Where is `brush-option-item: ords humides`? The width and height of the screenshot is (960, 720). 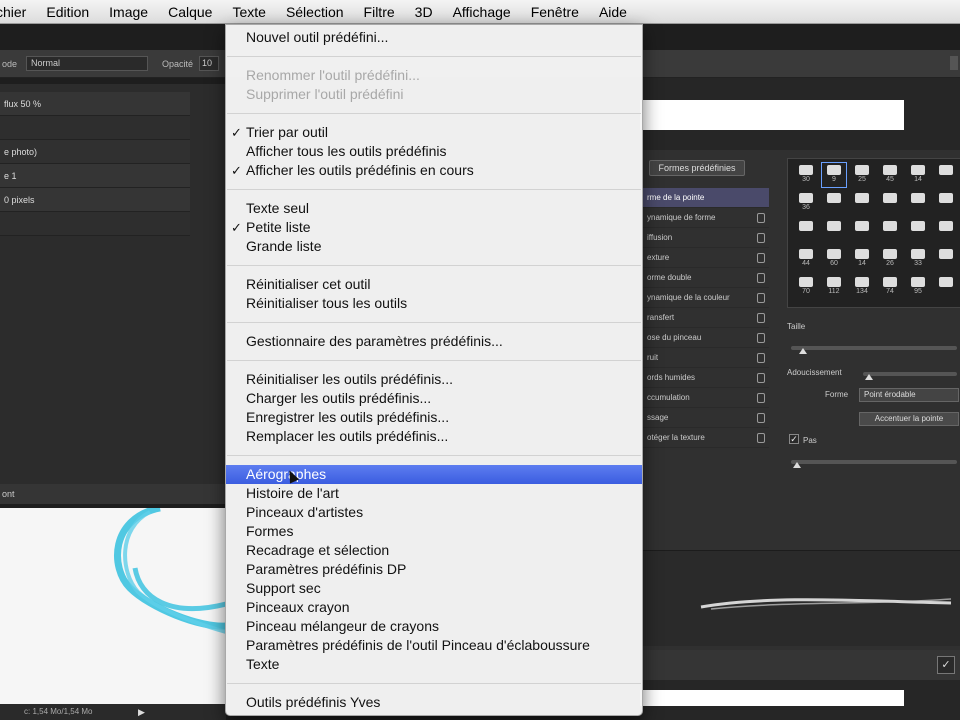 brush-option-item: ords humides is located at coordinates (705, 378).